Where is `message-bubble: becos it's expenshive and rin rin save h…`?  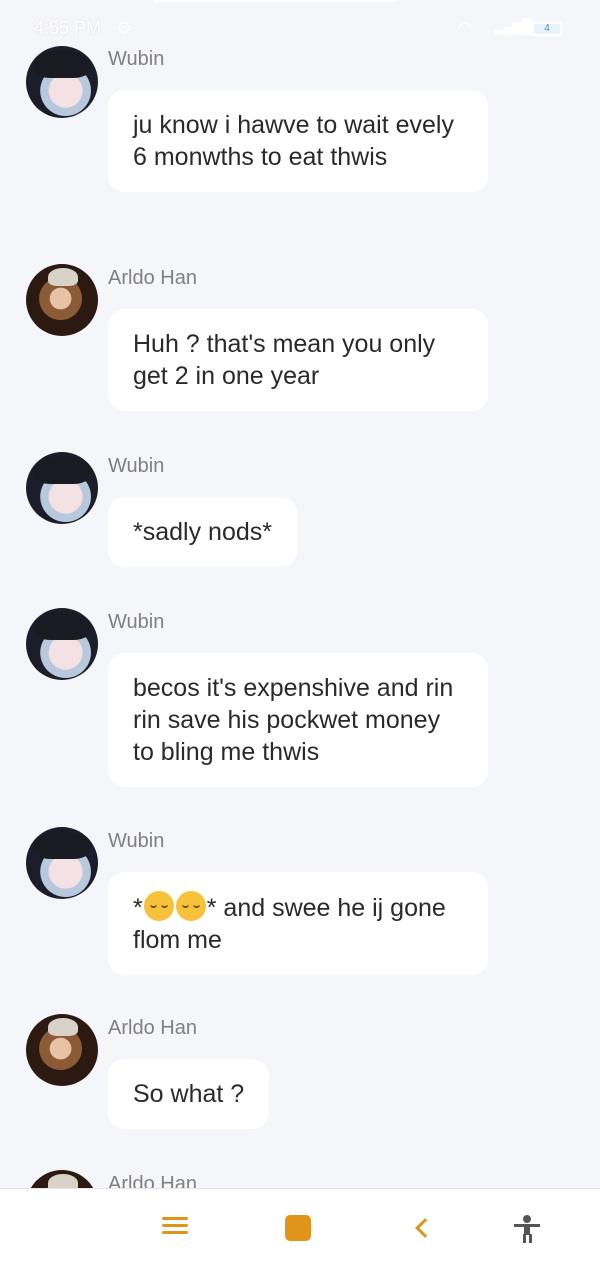 message-bubble: becos it's expenshive and rin rin save h… is located at coordinates (298, 720).